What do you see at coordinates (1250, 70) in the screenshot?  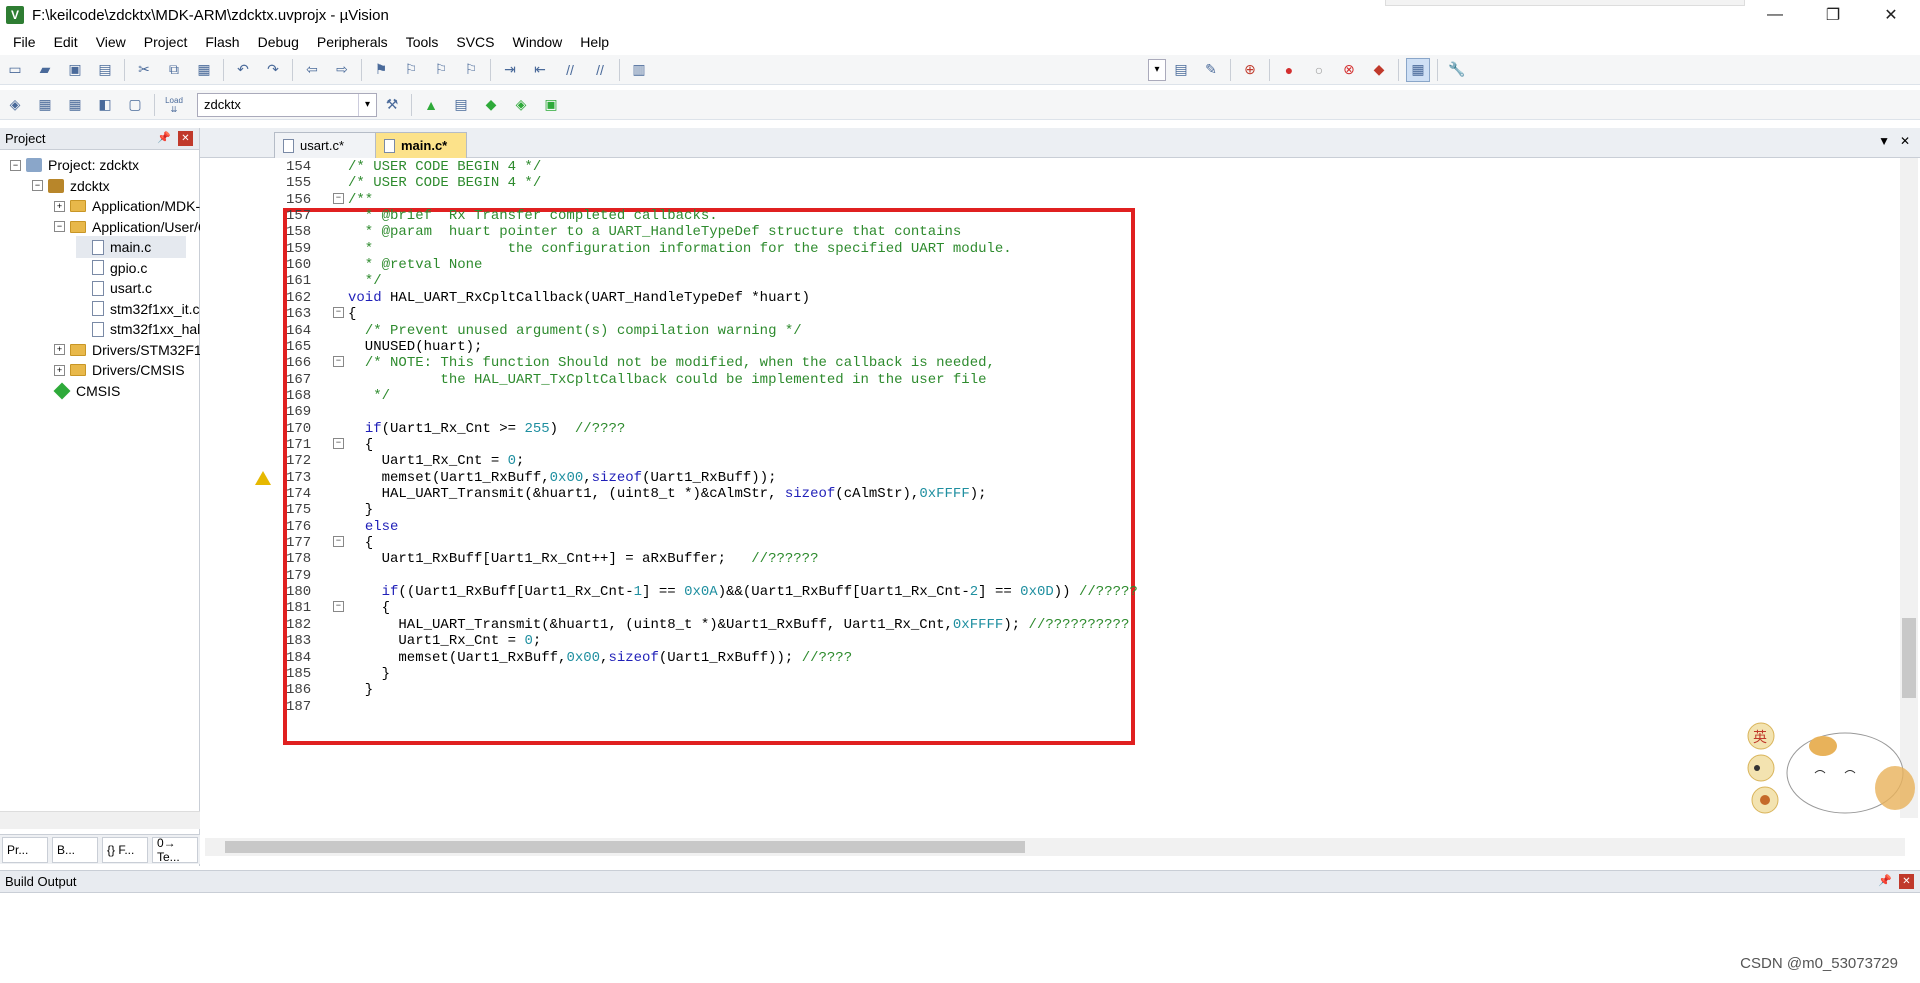 I see `debug-session-icon: ⊕` at bounding box center [1250, 70].